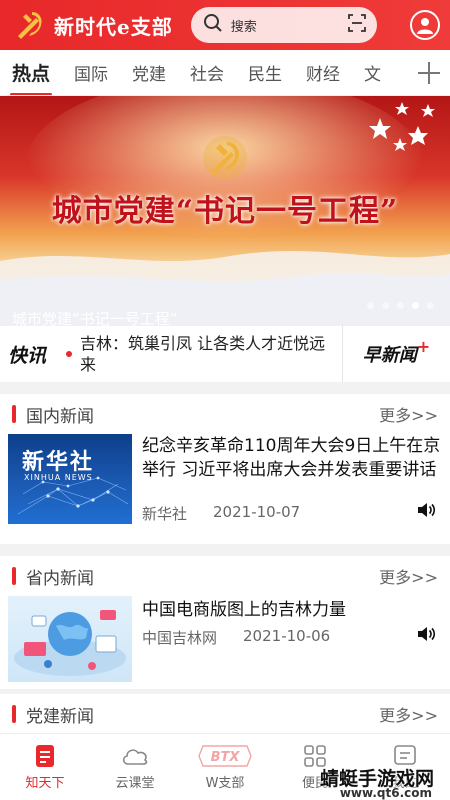 The width and height of the screenshot is (450, 800). Describe the element at coordinates (292, 610) in the screenshot. I see `news-title: 中国电商版图上的吉林力量` at that location.